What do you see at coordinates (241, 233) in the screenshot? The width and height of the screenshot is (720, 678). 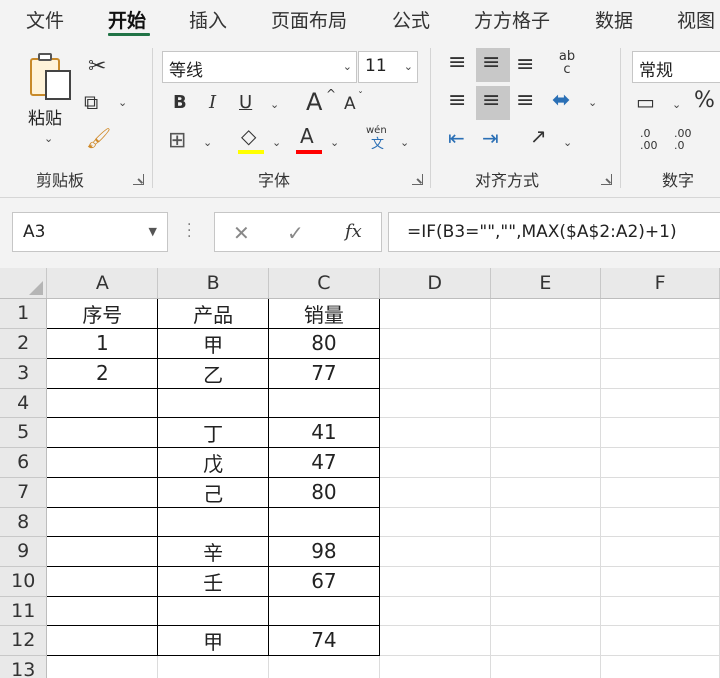 I see `cancel-icon: ✕` at bounding box center [241, 233].